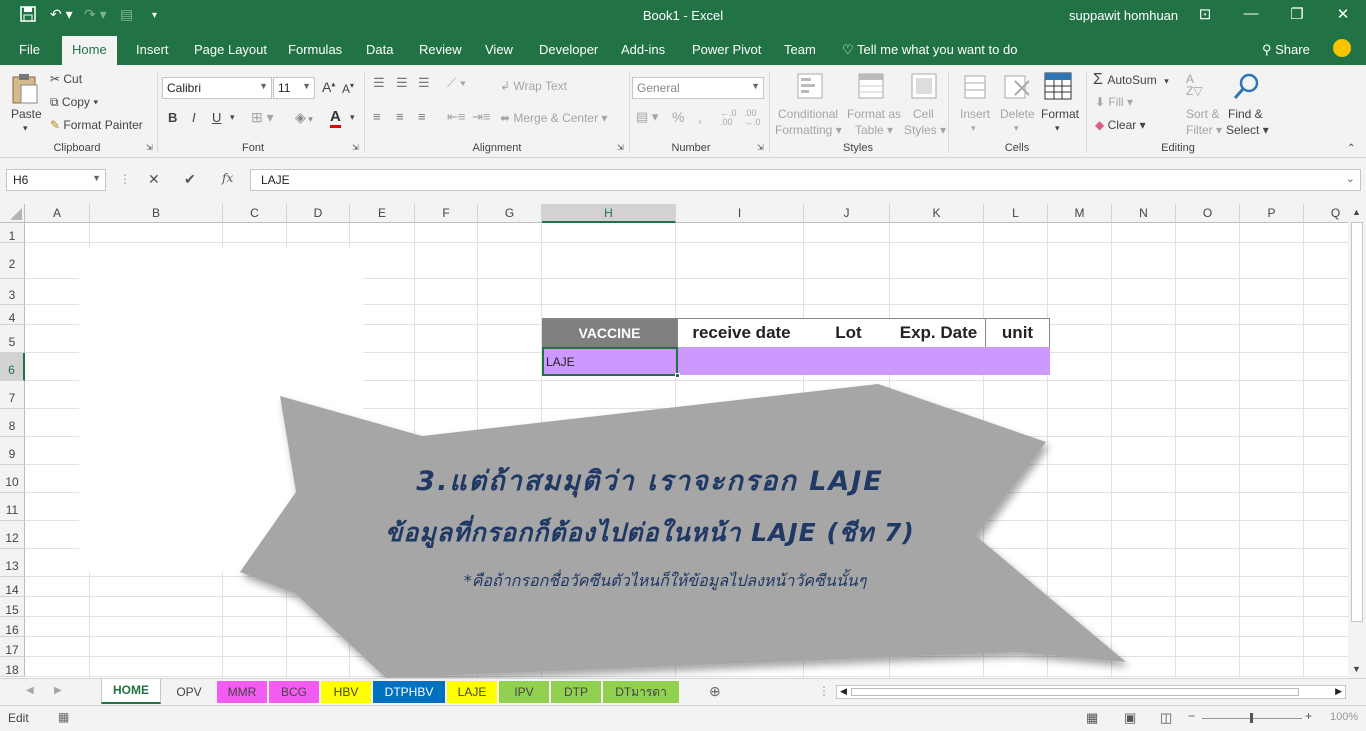  Describe the element at coordinates (242, 692) in the screenshot. I see `sheet-tab-mmr: MMR` at that location.